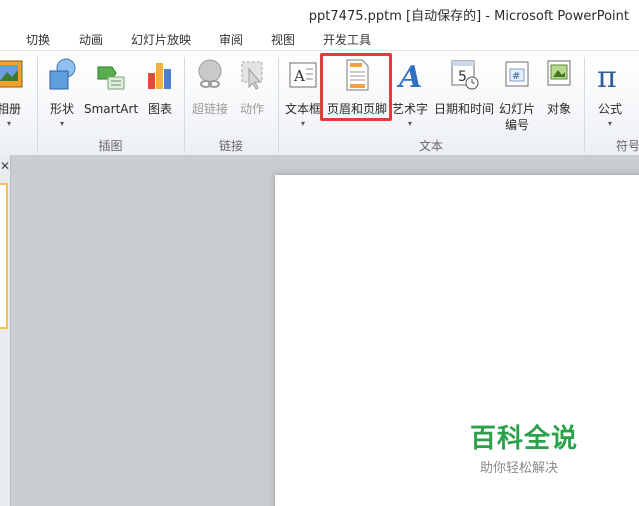 This screenshot has height=506, width=639. I want to click on photo-album-button: 相册 ▾, so click(13, 96).